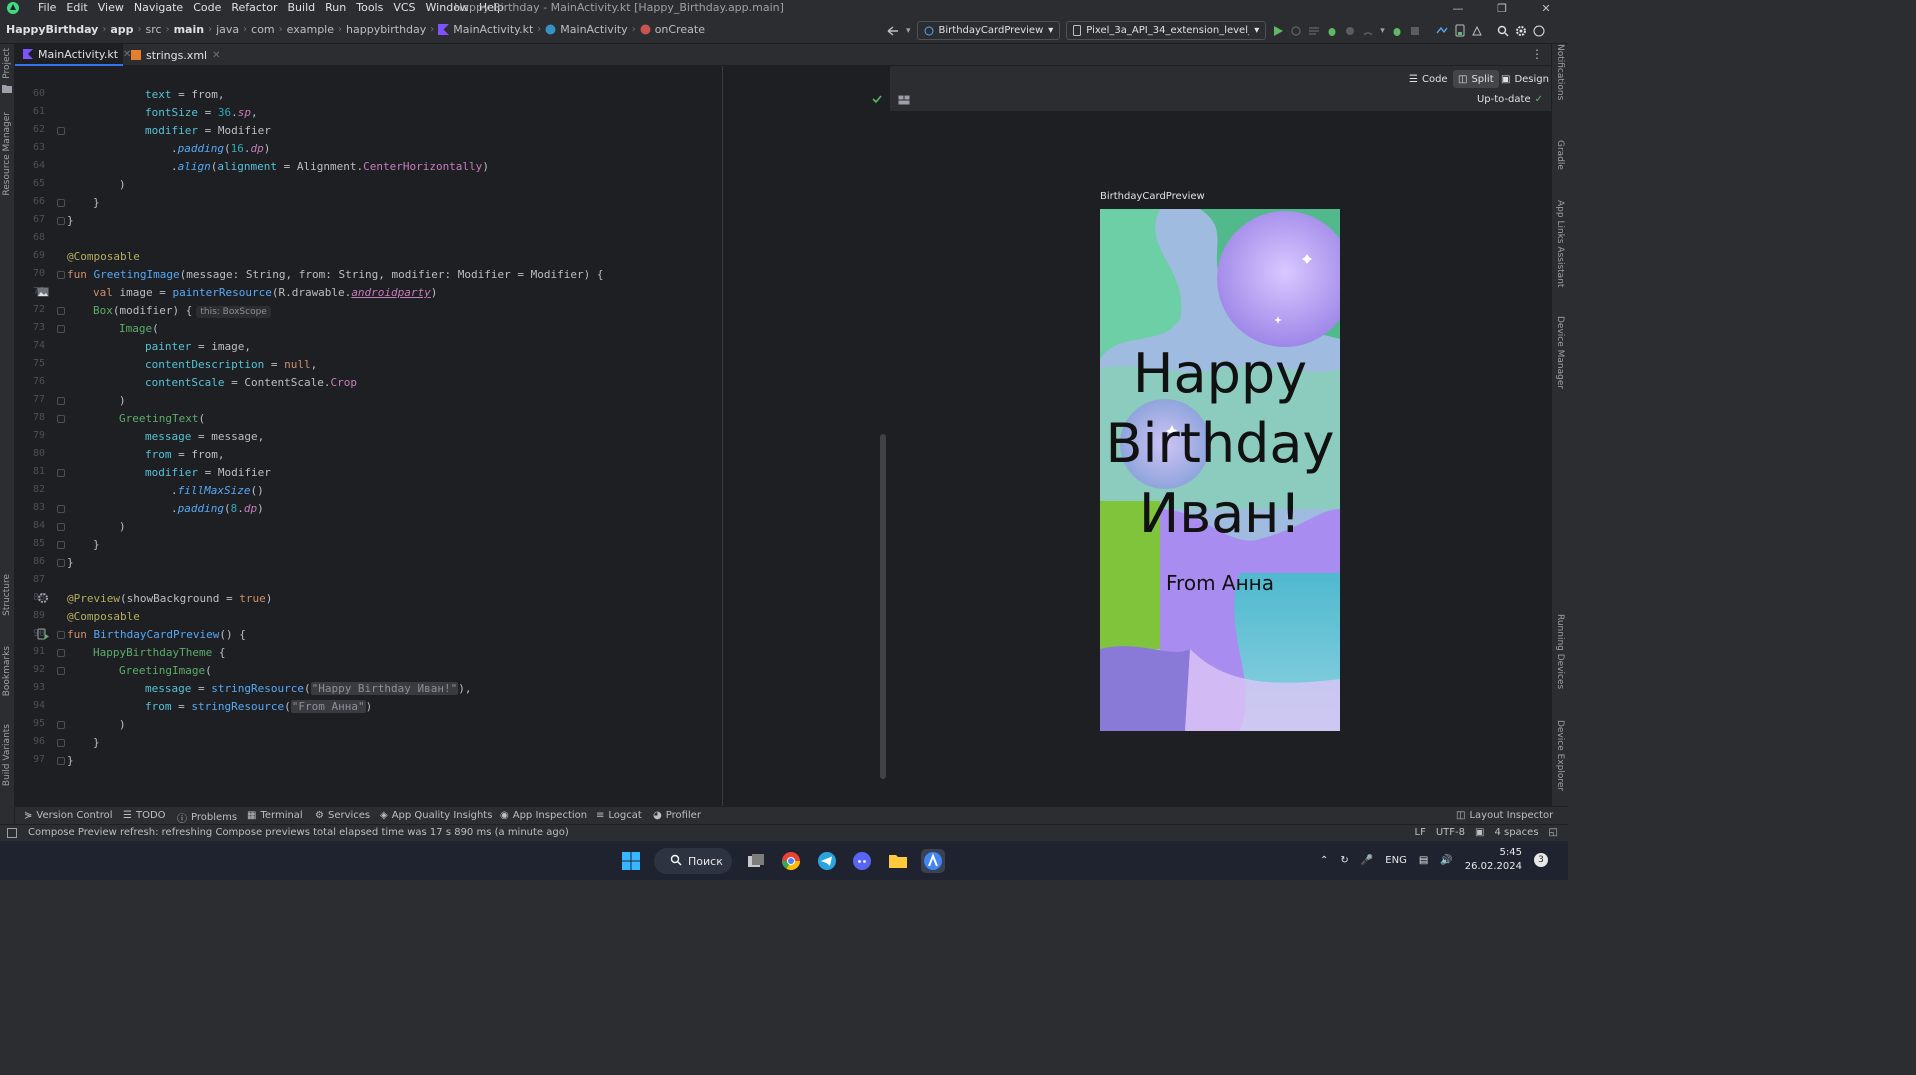 This screenshot has width=1916, height=1075. What do you see at coordinates (893, 31) in the screenshot?
I see `vcs-back-icon` at bounding box center [893, 31].